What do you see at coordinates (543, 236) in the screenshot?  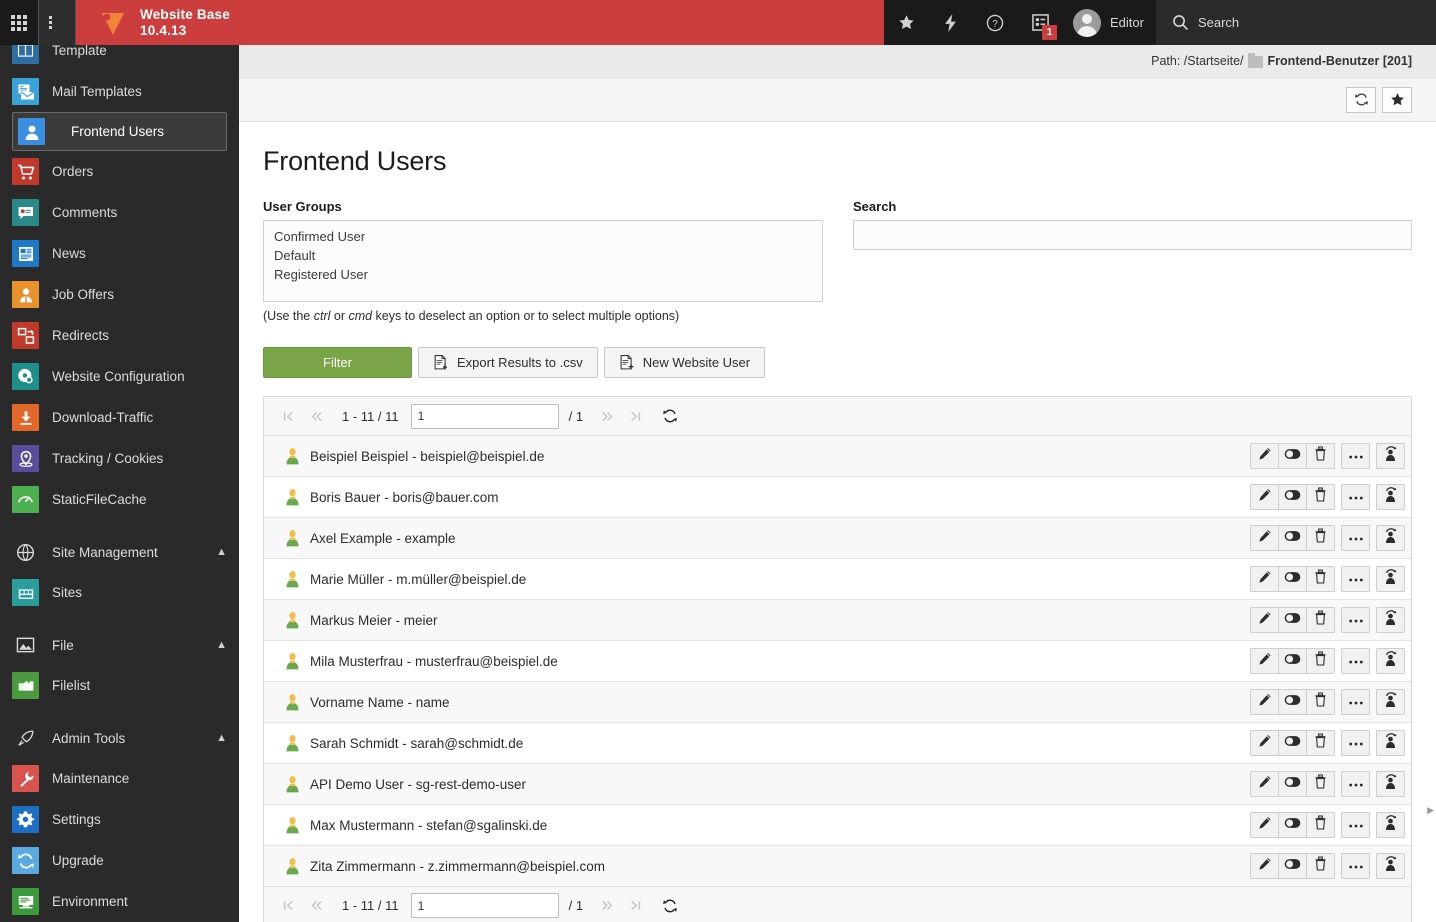 I see `user-groups-option: Confirmed User` at bounding box center [543, 236].